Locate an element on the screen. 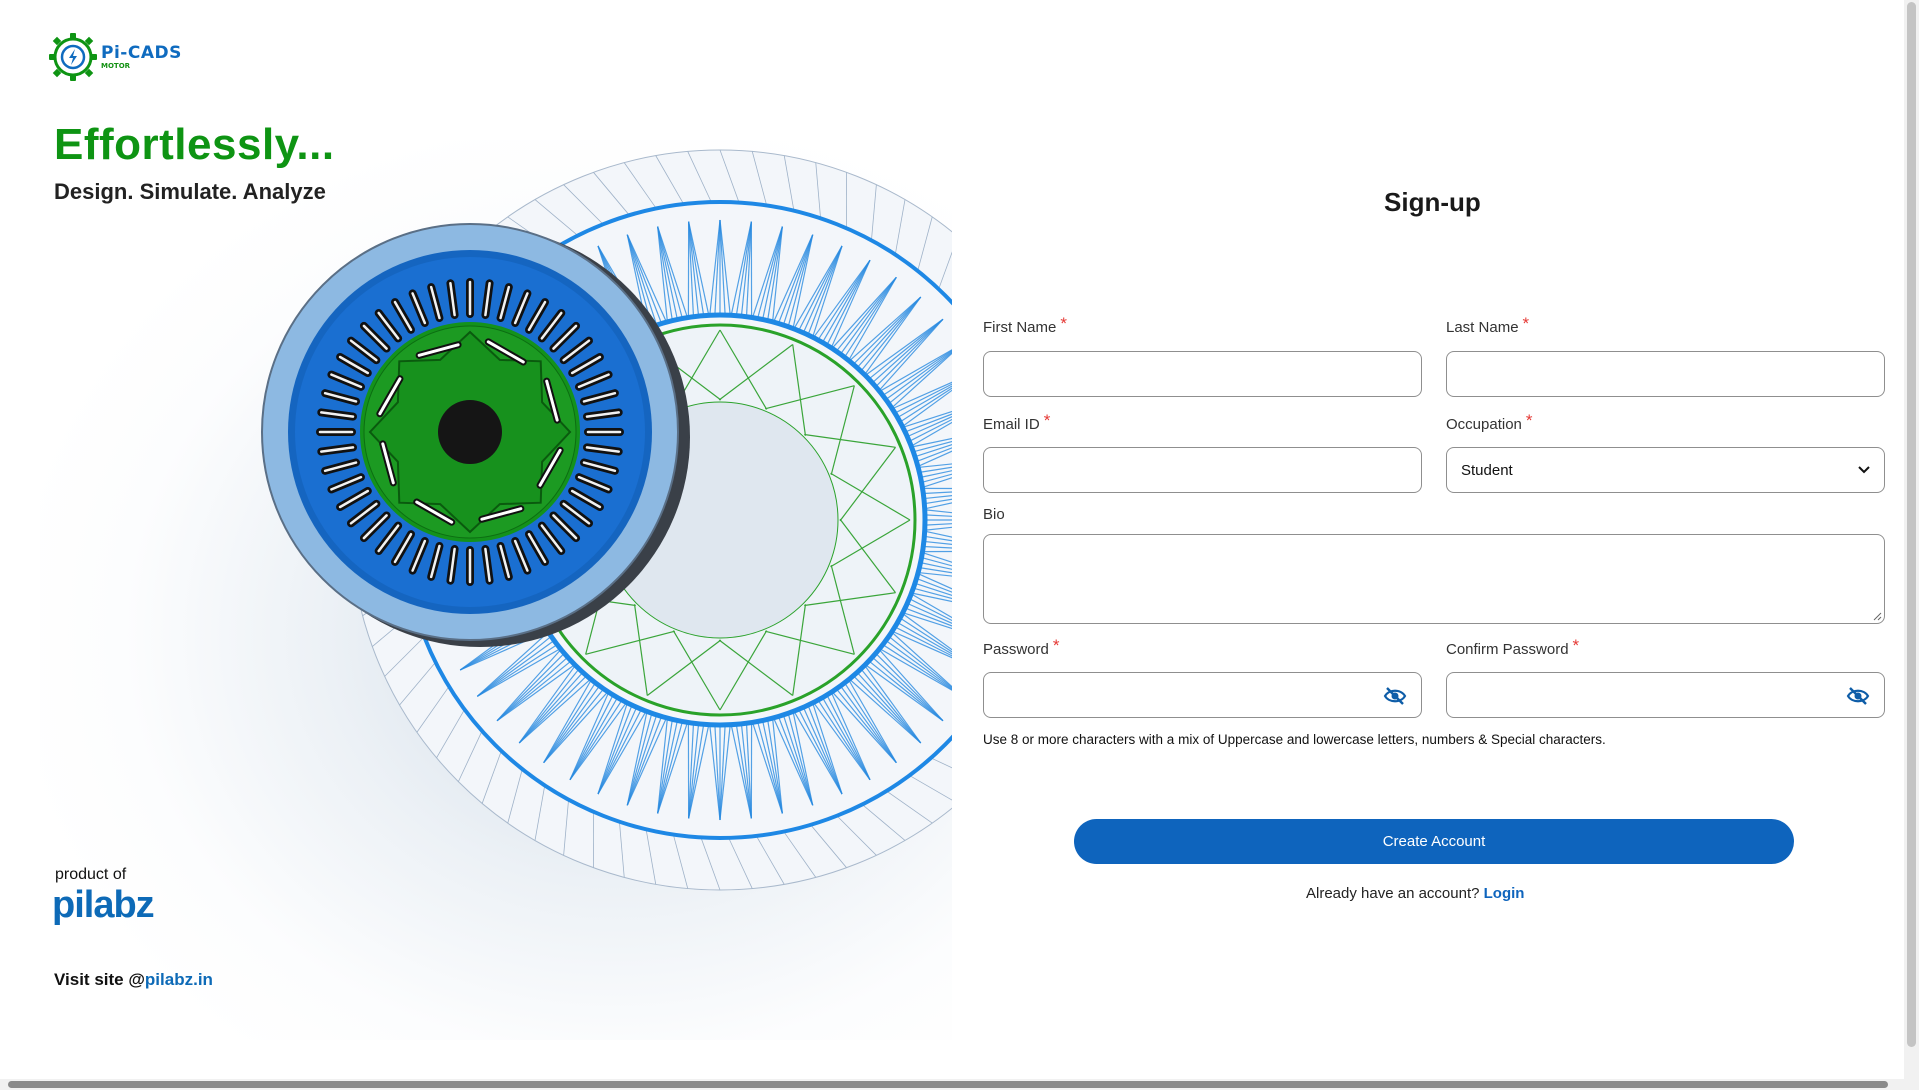  last-name-label: Last Name * is located at coordinates (1487, 326).